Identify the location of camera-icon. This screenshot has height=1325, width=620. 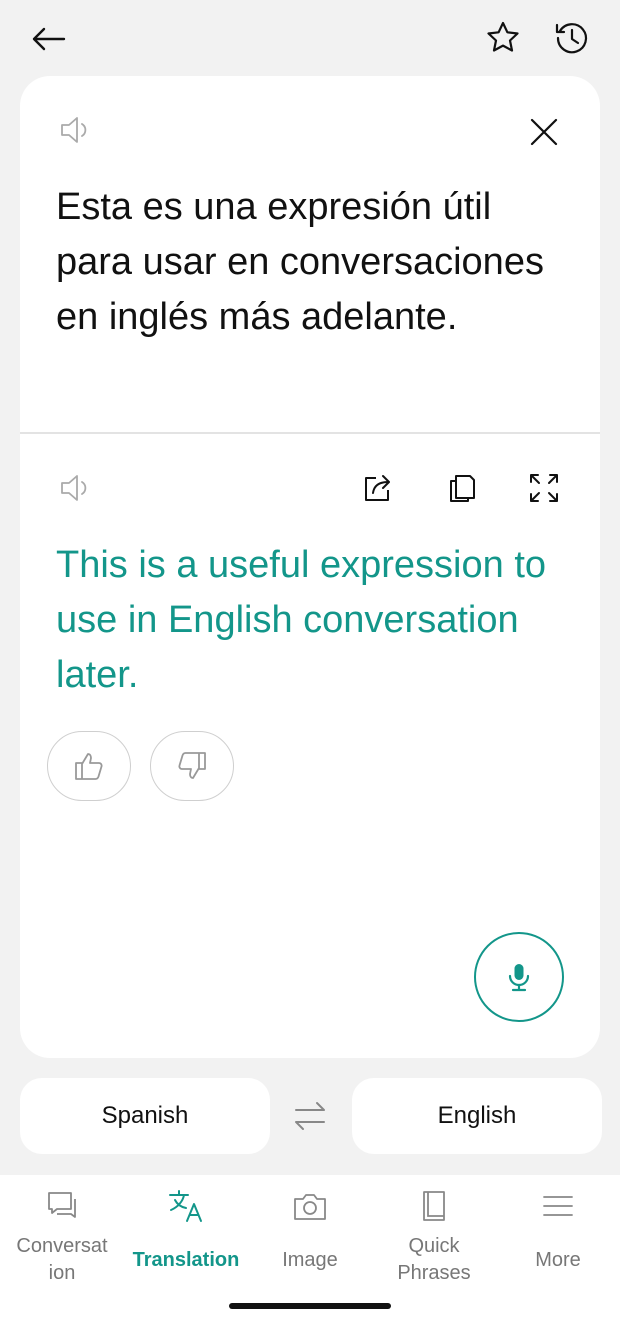
(310, 1206).